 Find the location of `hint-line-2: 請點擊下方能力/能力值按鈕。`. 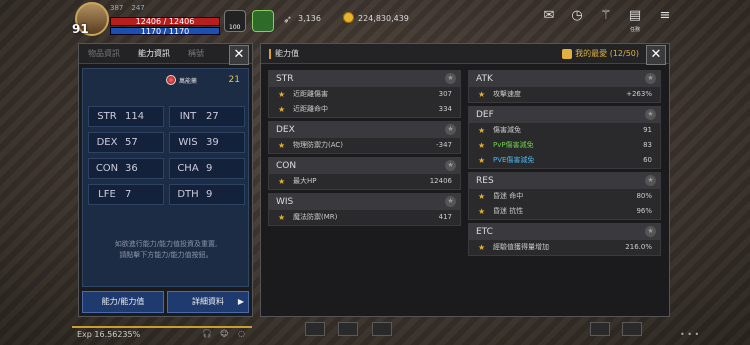

hint-line-2: 請點擊下方能力/能力值按鈕。 is located at coordinates (166, 255).